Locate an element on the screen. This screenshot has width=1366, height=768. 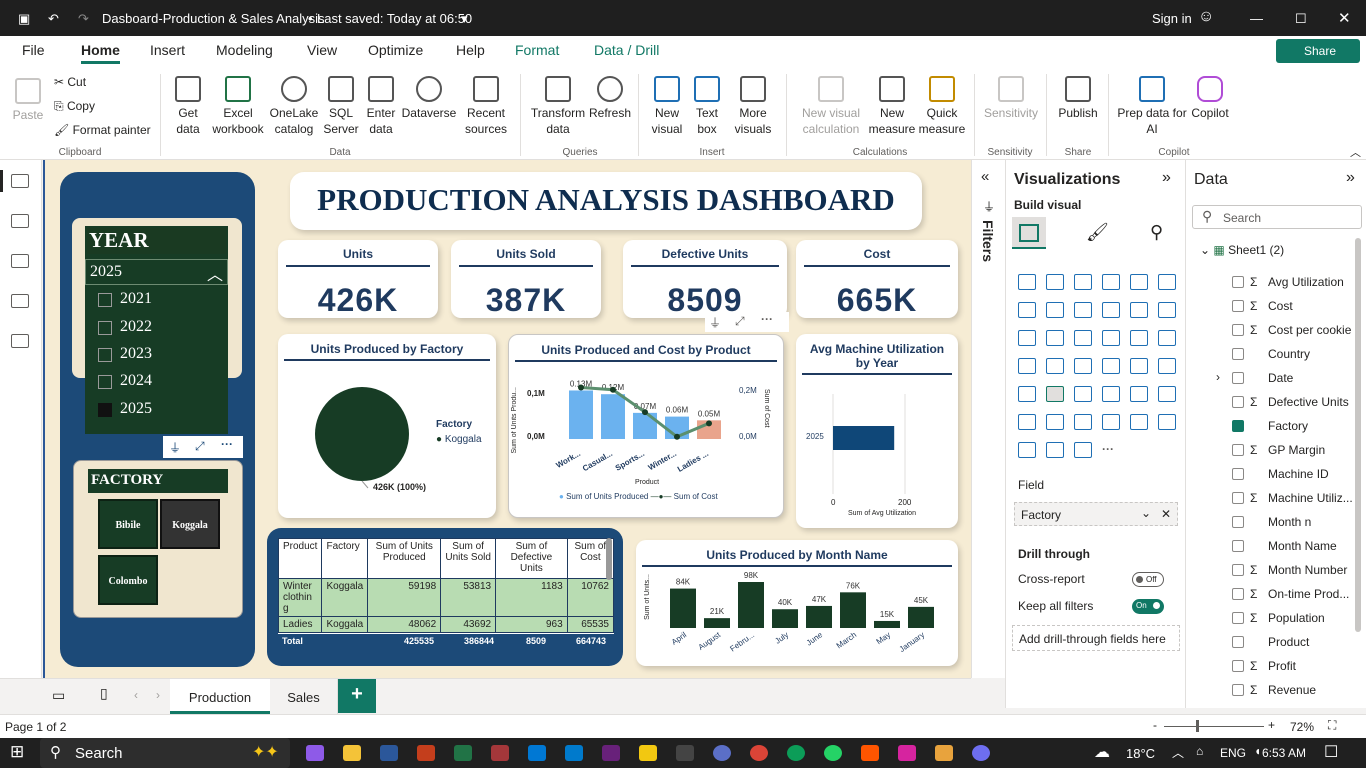
trophy-icon is located at coordinates (1167, 422).